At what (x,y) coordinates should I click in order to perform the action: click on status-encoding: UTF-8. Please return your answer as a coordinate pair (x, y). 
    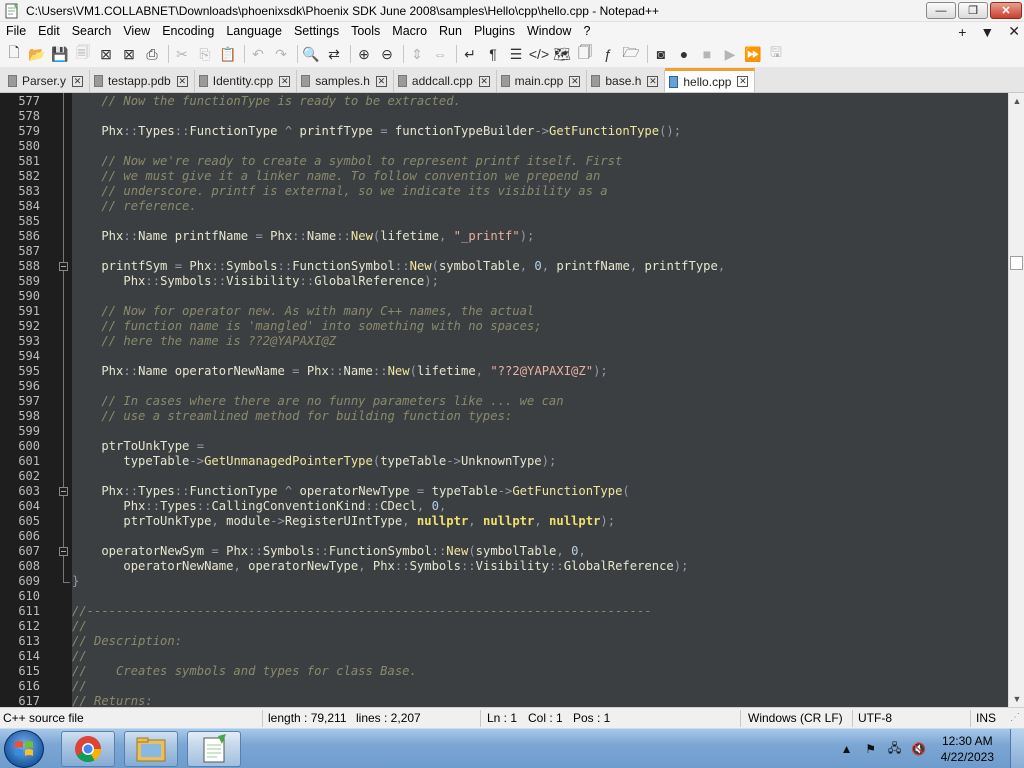
    Looking at the image, I should click on (875, 718).